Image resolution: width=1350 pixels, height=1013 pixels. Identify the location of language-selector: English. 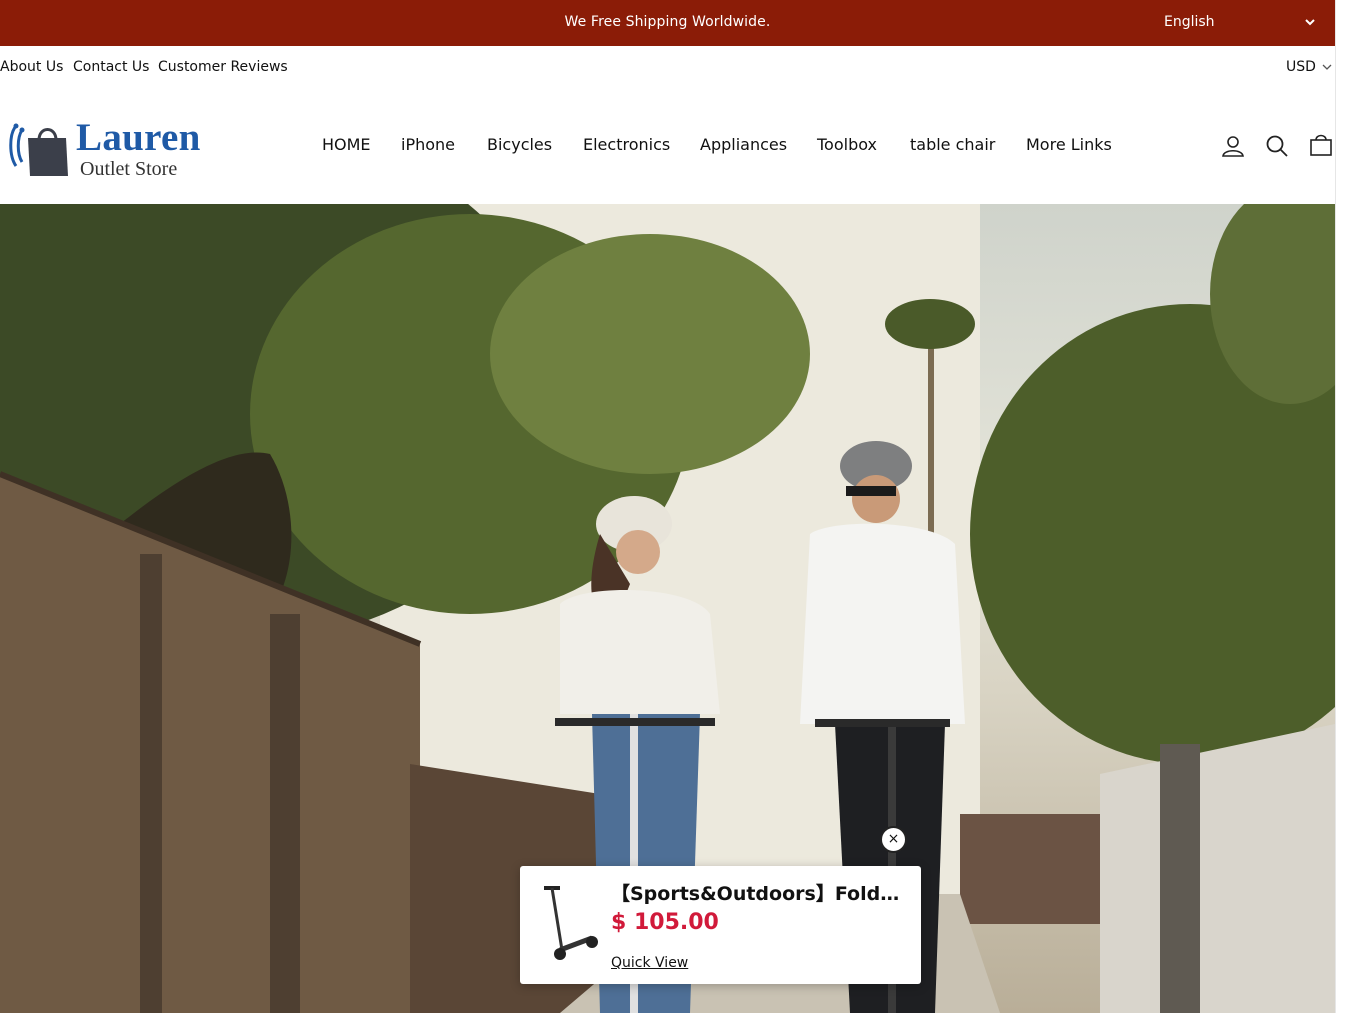
(1189, 22).